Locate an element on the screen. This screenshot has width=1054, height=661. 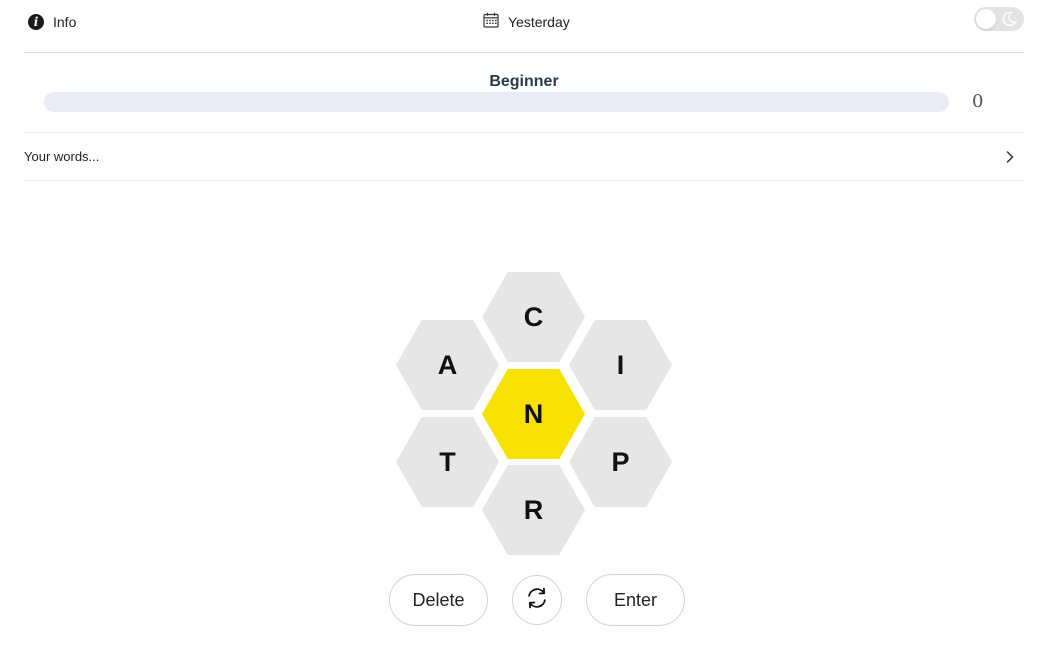
moon-icon is located at coordinates (1009, 21).